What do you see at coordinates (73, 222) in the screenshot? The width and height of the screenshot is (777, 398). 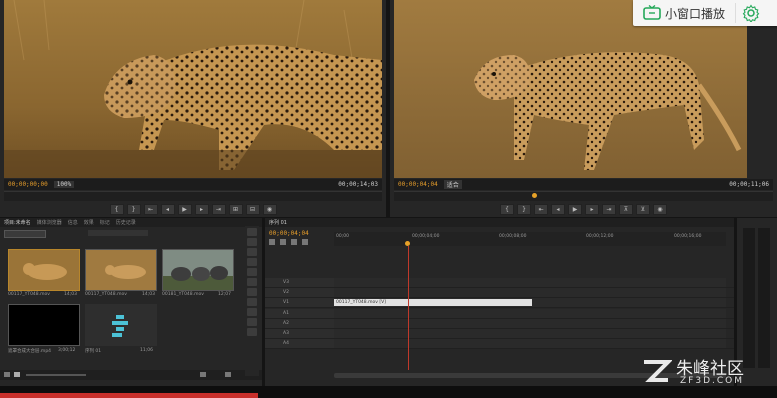 I see `tab-info: 信息` at bounding box center [73, 222].